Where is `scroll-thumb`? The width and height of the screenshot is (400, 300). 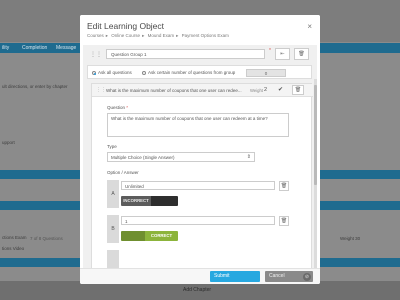 scroll-thumb is located at coordinates (315, 135).